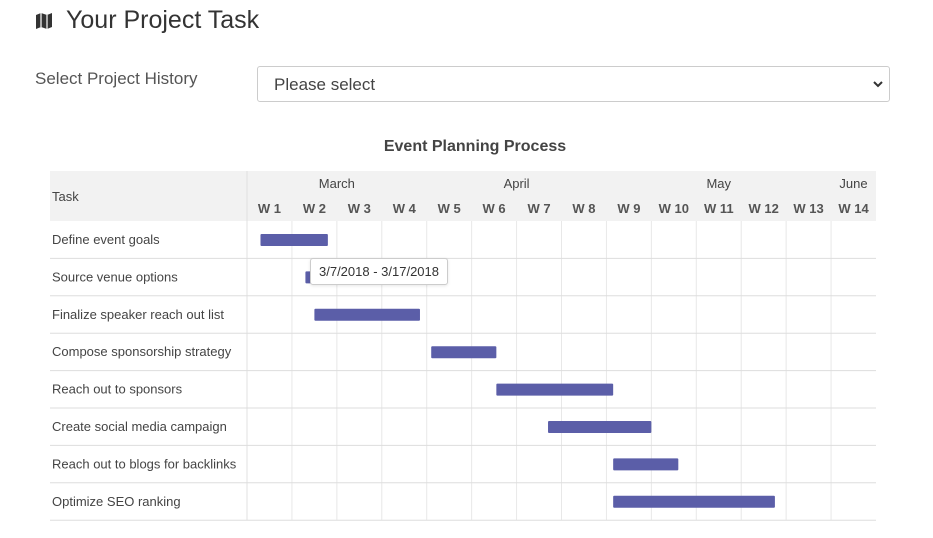  I want to click on week-label: W 8, so click(583, 208).